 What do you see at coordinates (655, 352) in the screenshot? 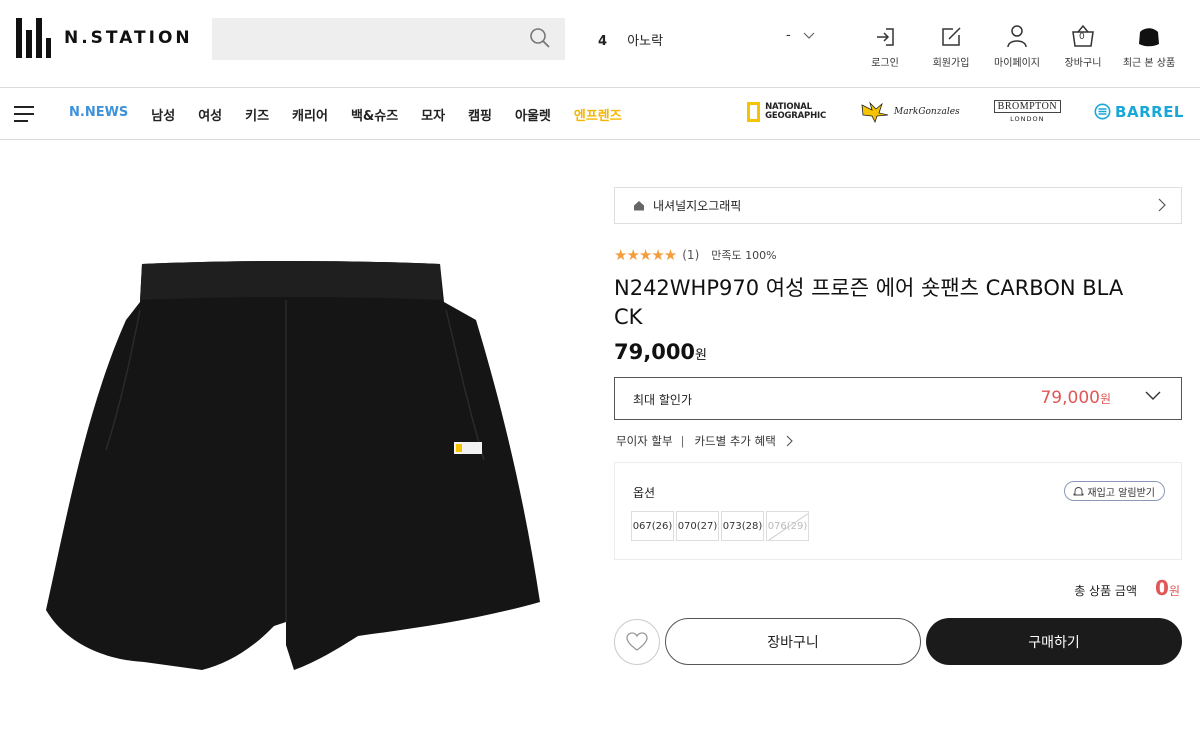
I see `price-value: 79,000` at bounding box center [655, 352].